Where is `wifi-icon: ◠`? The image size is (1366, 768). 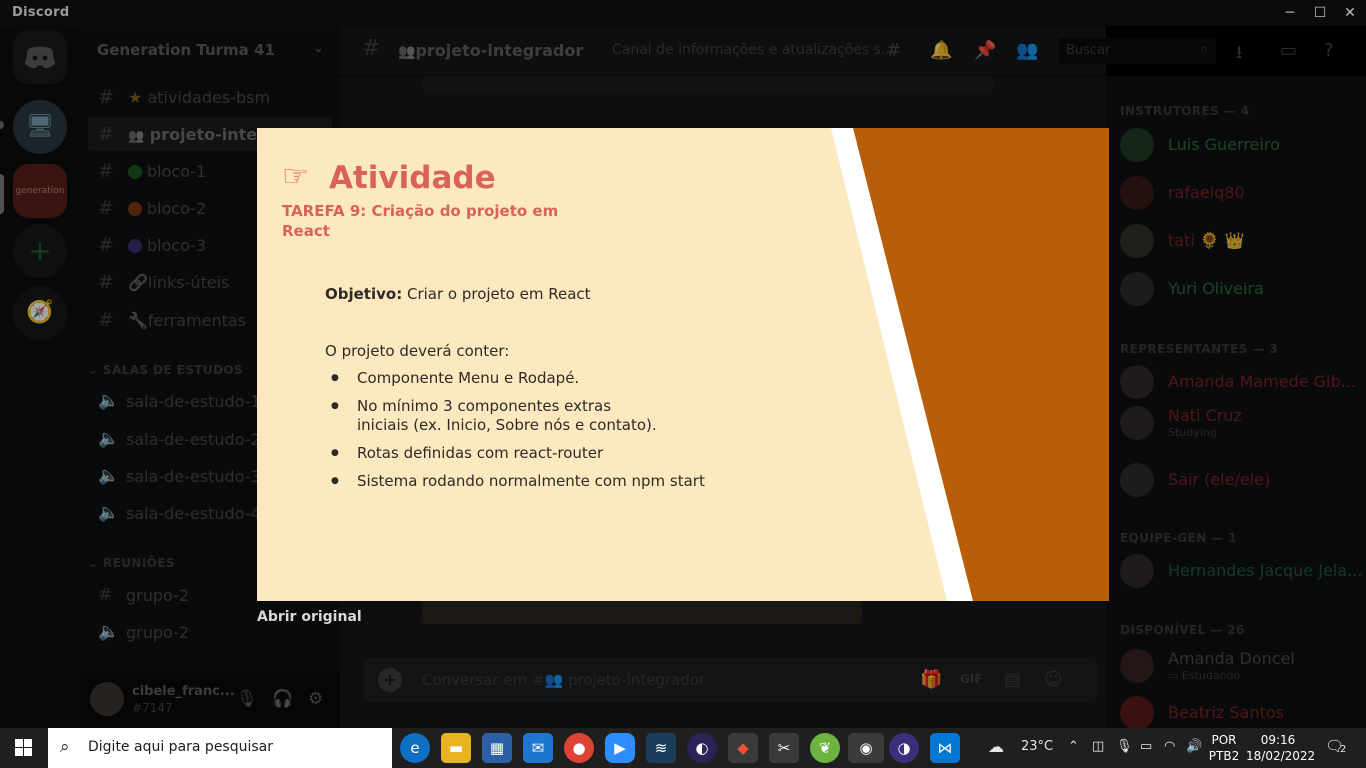
wifi-icon: ◠ is located at coordinates (1169, 746).